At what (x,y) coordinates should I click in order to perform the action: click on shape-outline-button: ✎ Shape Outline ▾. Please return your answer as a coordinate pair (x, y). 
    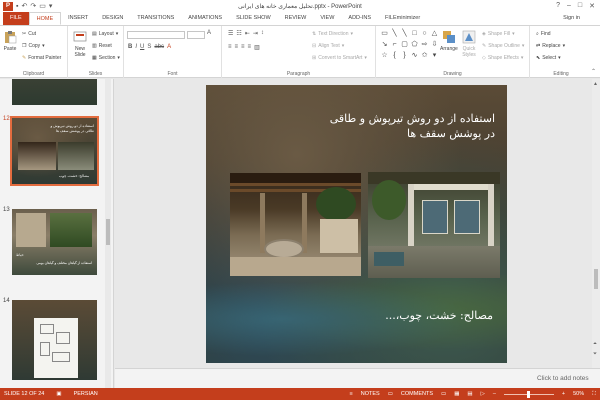
    Looking at the image, I should click on (503, 46).